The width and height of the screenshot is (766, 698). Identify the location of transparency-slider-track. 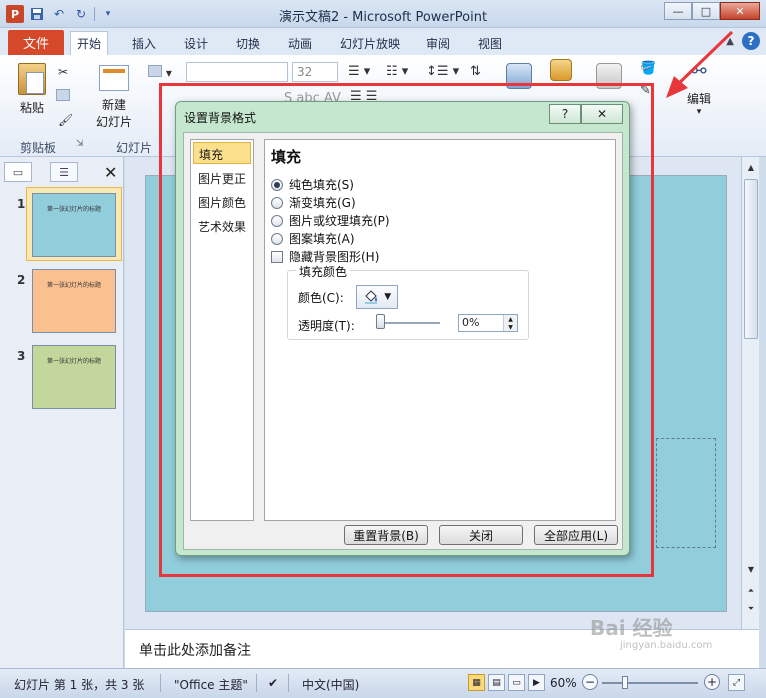
(409, 323).